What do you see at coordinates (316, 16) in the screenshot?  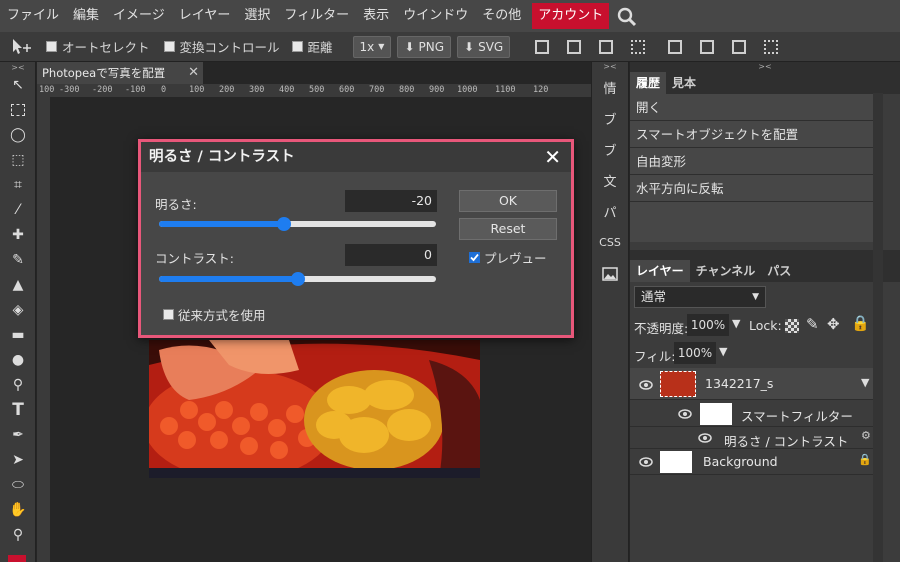 I see `menu-filter: フィルター` at bounding box center [316, 16].